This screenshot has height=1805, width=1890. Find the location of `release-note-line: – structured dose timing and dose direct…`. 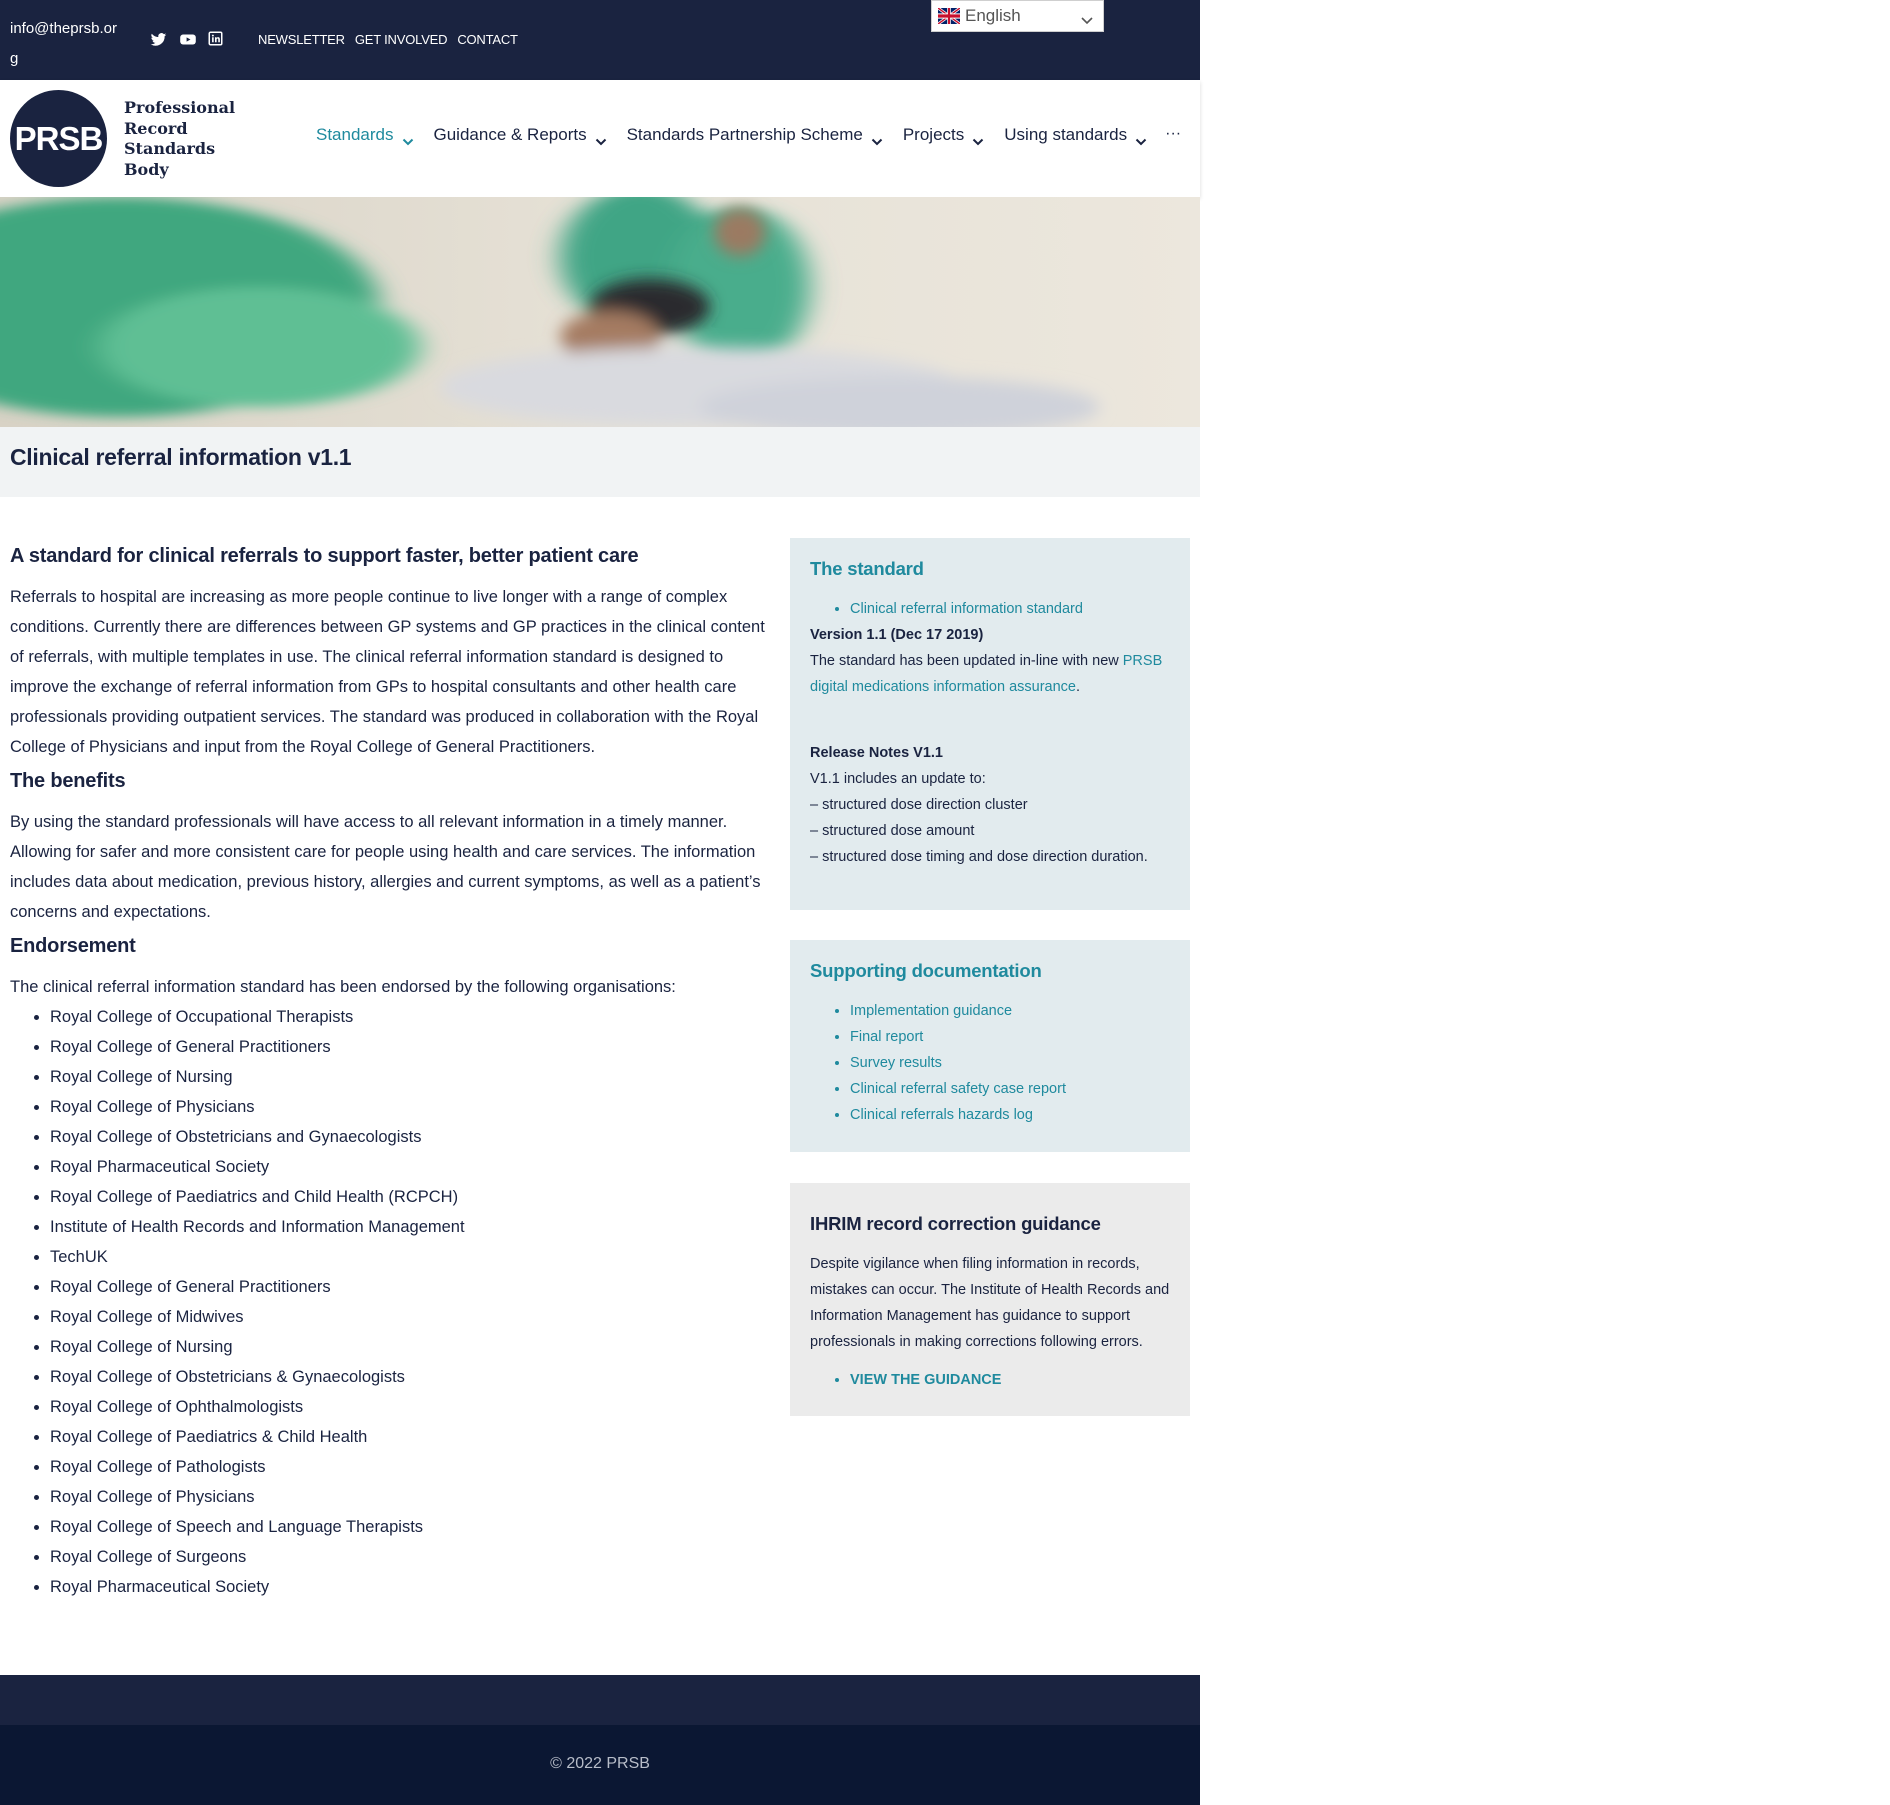

release-note-line: – structured dose timing and dose direct… is located at coordinates (979, 857).